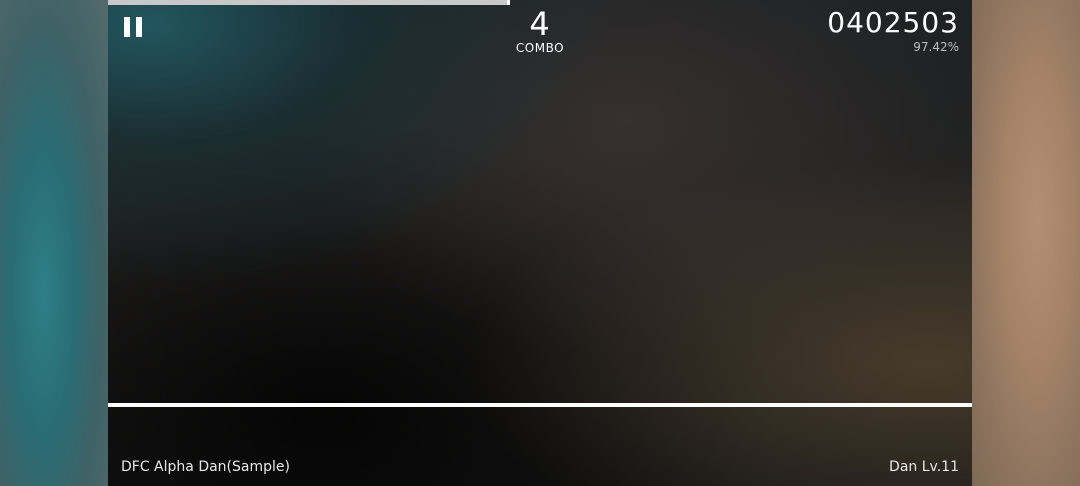 This screenshot has height=486, width=1080. I want to click on pause-button, so click(134, 28).